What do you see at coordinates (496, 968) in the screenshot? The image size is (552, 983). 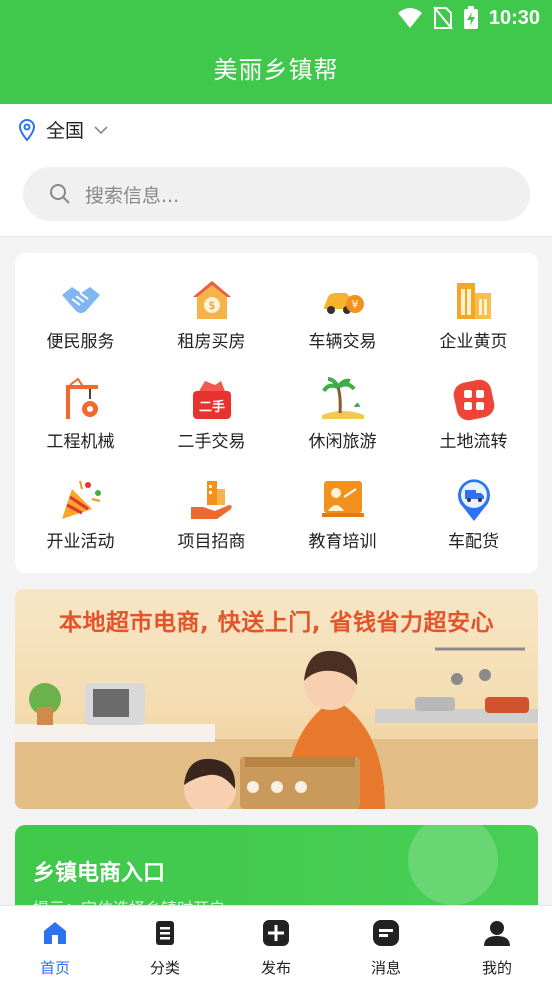 I see `tab-label: 我的` at bounding box center [496, 968].